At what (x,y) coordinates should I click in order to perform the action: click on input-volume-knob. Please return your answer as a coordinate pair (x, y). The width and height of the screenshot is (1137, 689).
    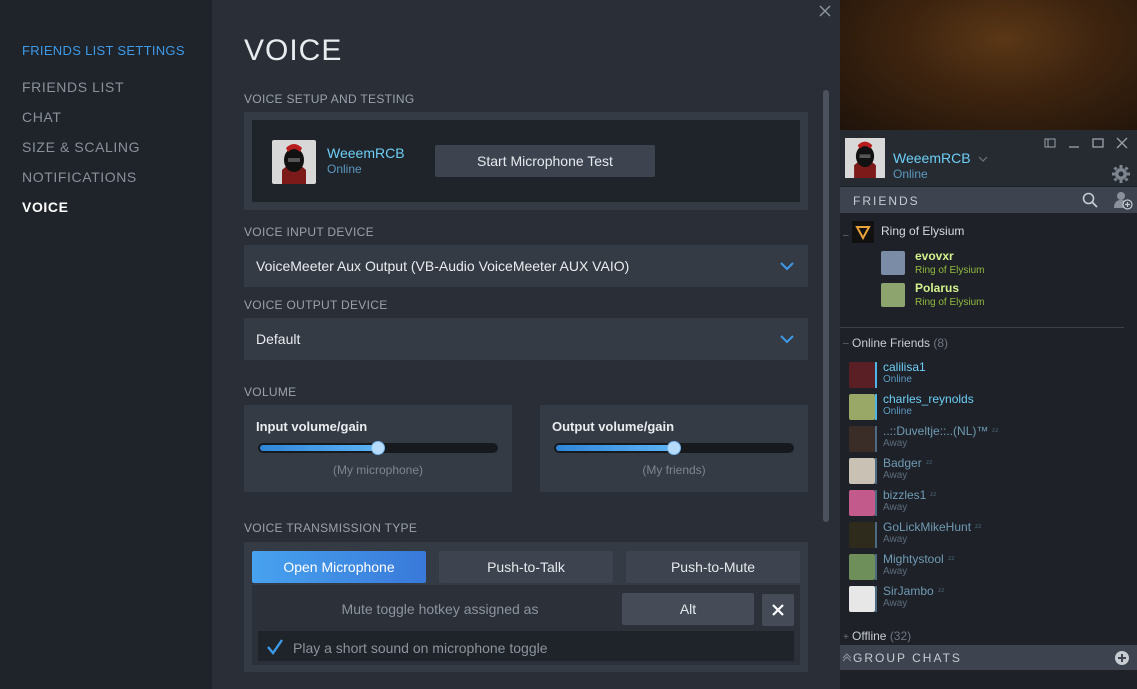
    Looking at the image, I should click on (378, 448).